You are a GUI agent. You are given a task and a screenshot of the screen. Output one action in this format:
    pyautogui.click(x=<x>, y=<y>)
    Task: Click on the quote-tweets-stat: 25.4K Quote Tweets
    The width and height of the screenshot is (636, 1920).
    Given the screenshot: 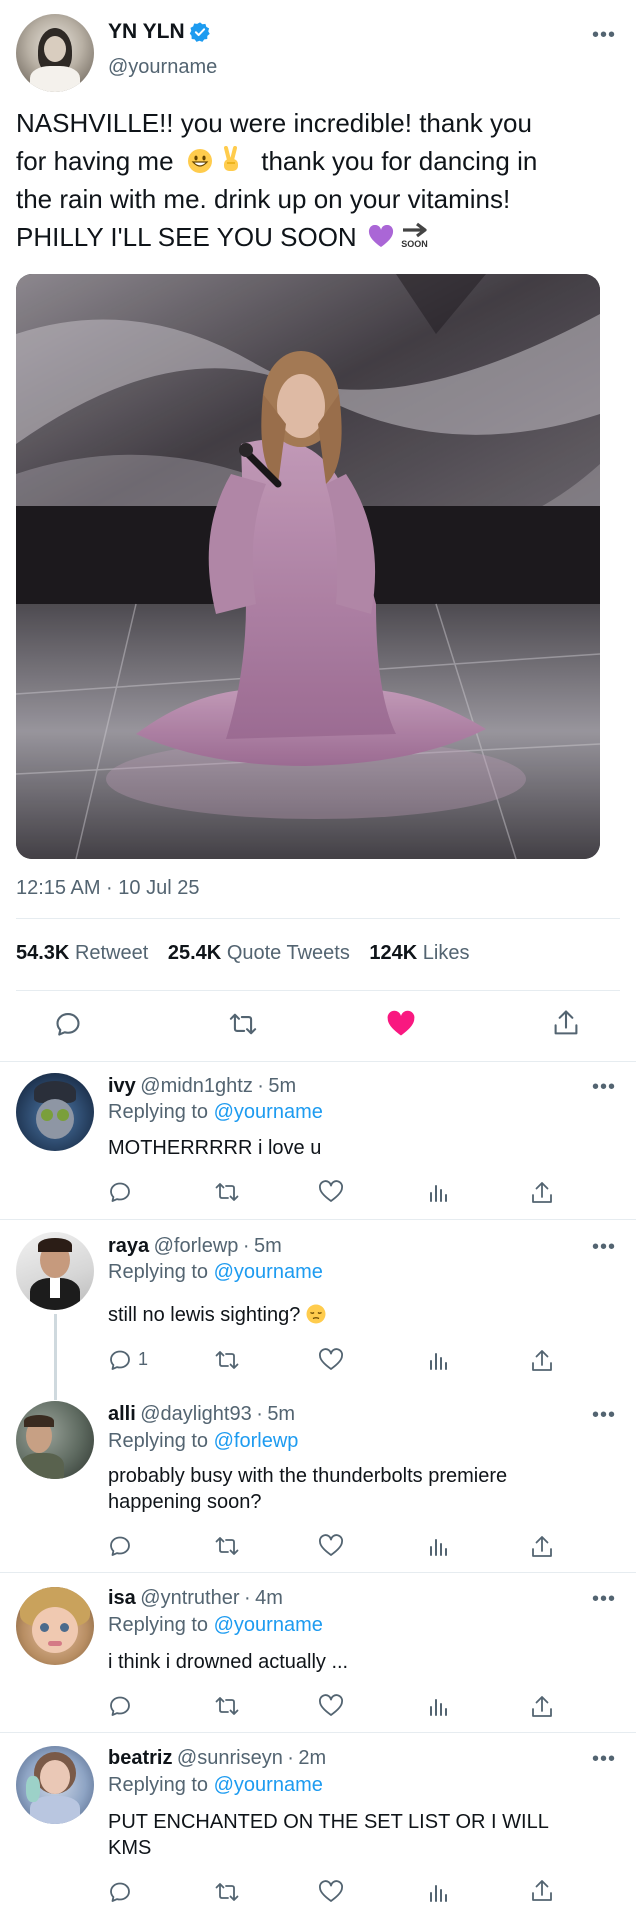 What is the action you would take?
    pyautogui.click(x=262, y=953)
    